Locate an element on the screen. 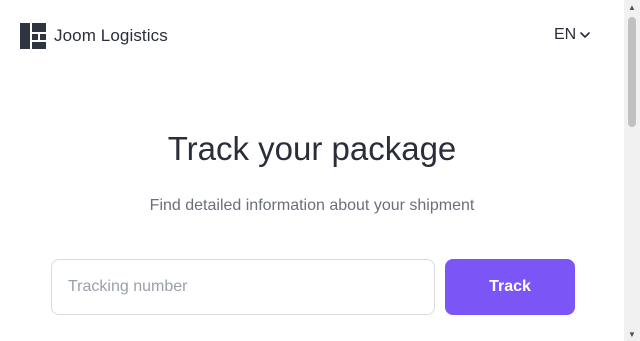  scroll-up-arrow-icon: ▲ is located at coordinates (632, 7).